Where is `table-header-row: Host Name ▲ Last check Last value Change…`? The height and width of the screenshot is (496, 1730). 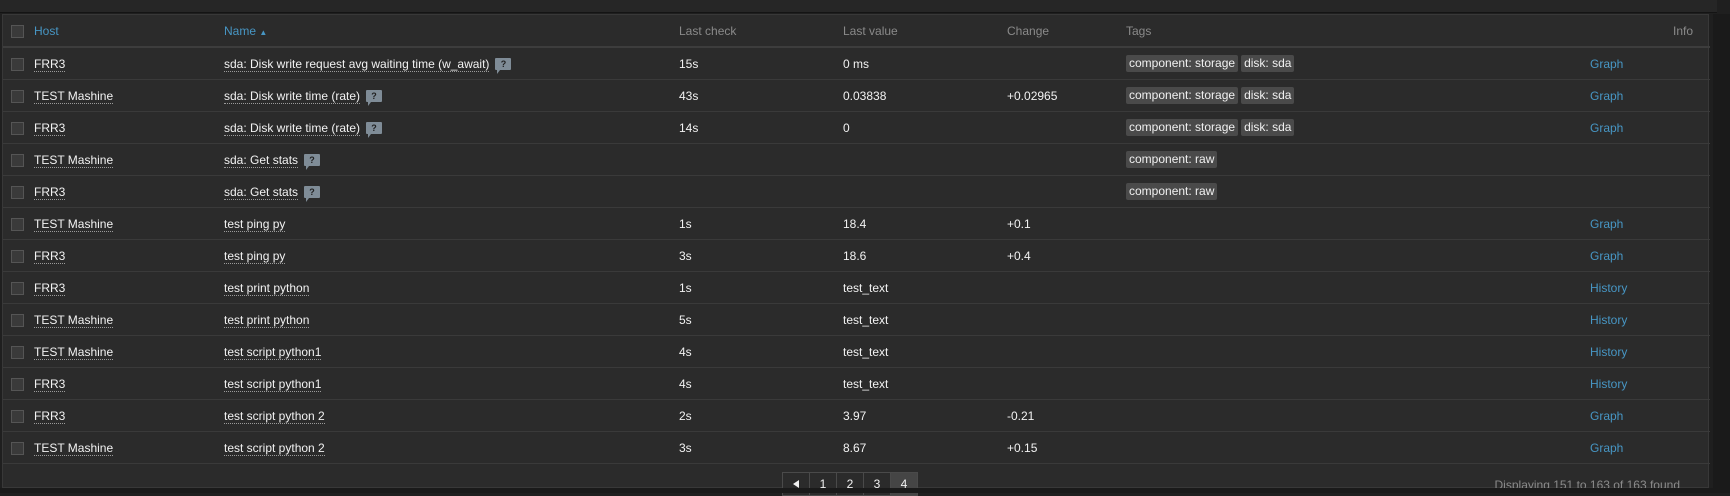 table-header-row: Host Name ▲ Last check Last value Change… is located at coordinates (856, 31).